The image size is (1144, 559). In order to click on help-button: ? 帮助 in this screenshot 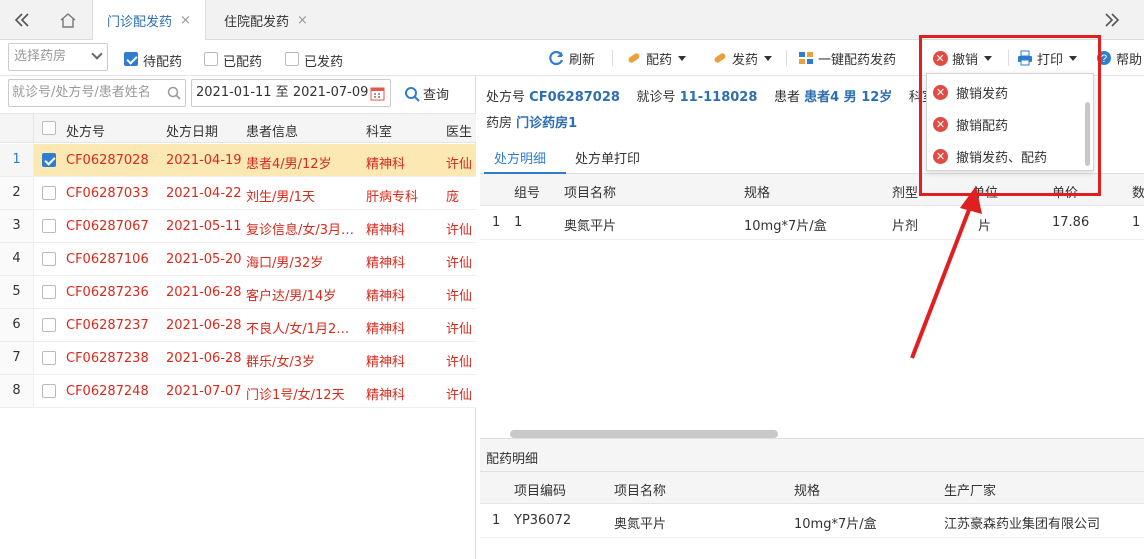, I will do `click(1119, 58)`.